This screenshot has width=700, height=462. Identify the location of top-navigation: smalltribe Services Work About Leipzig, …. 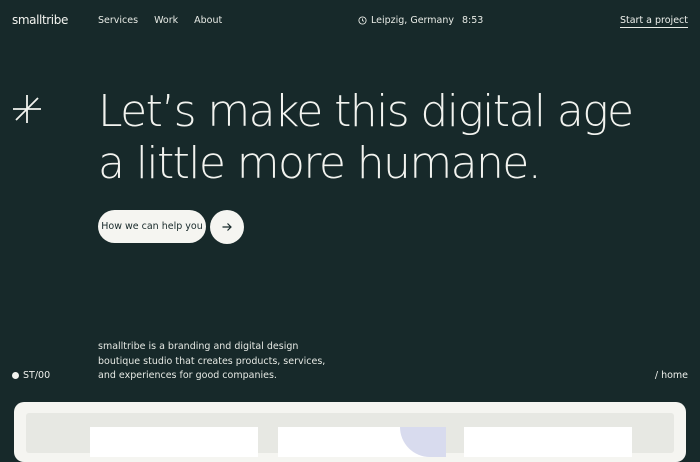
(350, 21).